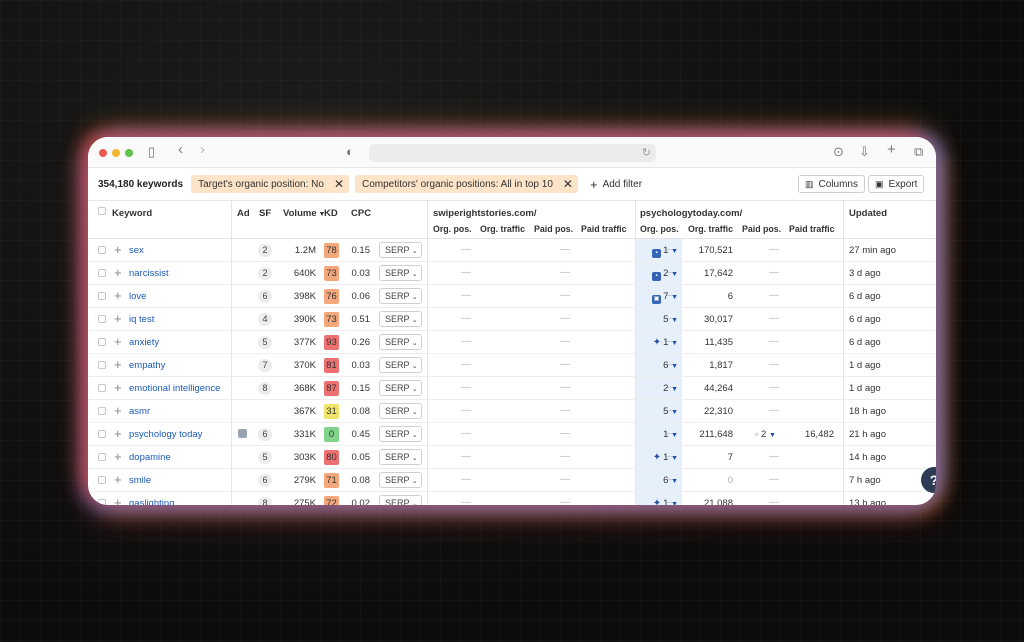 The image size is (1024, 642). Describe the element at coordinates (137, 296) in the screenshot. I see `keyword-link: love` at that location.